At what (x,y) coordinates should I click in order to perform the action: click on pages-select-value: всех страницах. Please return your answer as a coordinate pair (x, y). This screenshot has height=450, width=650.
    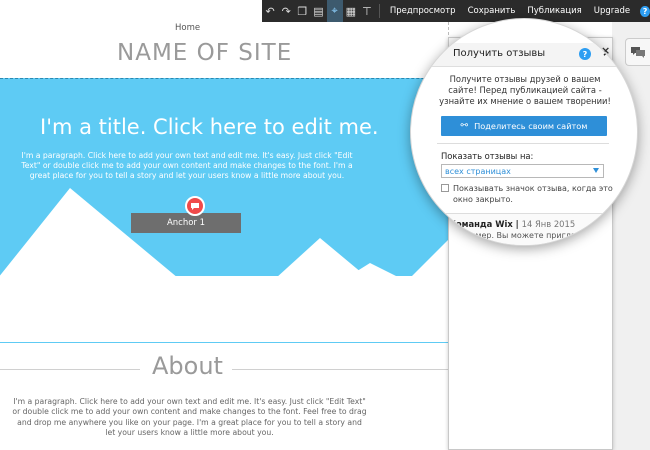
    Looking at the image, I should click on (478, 171).